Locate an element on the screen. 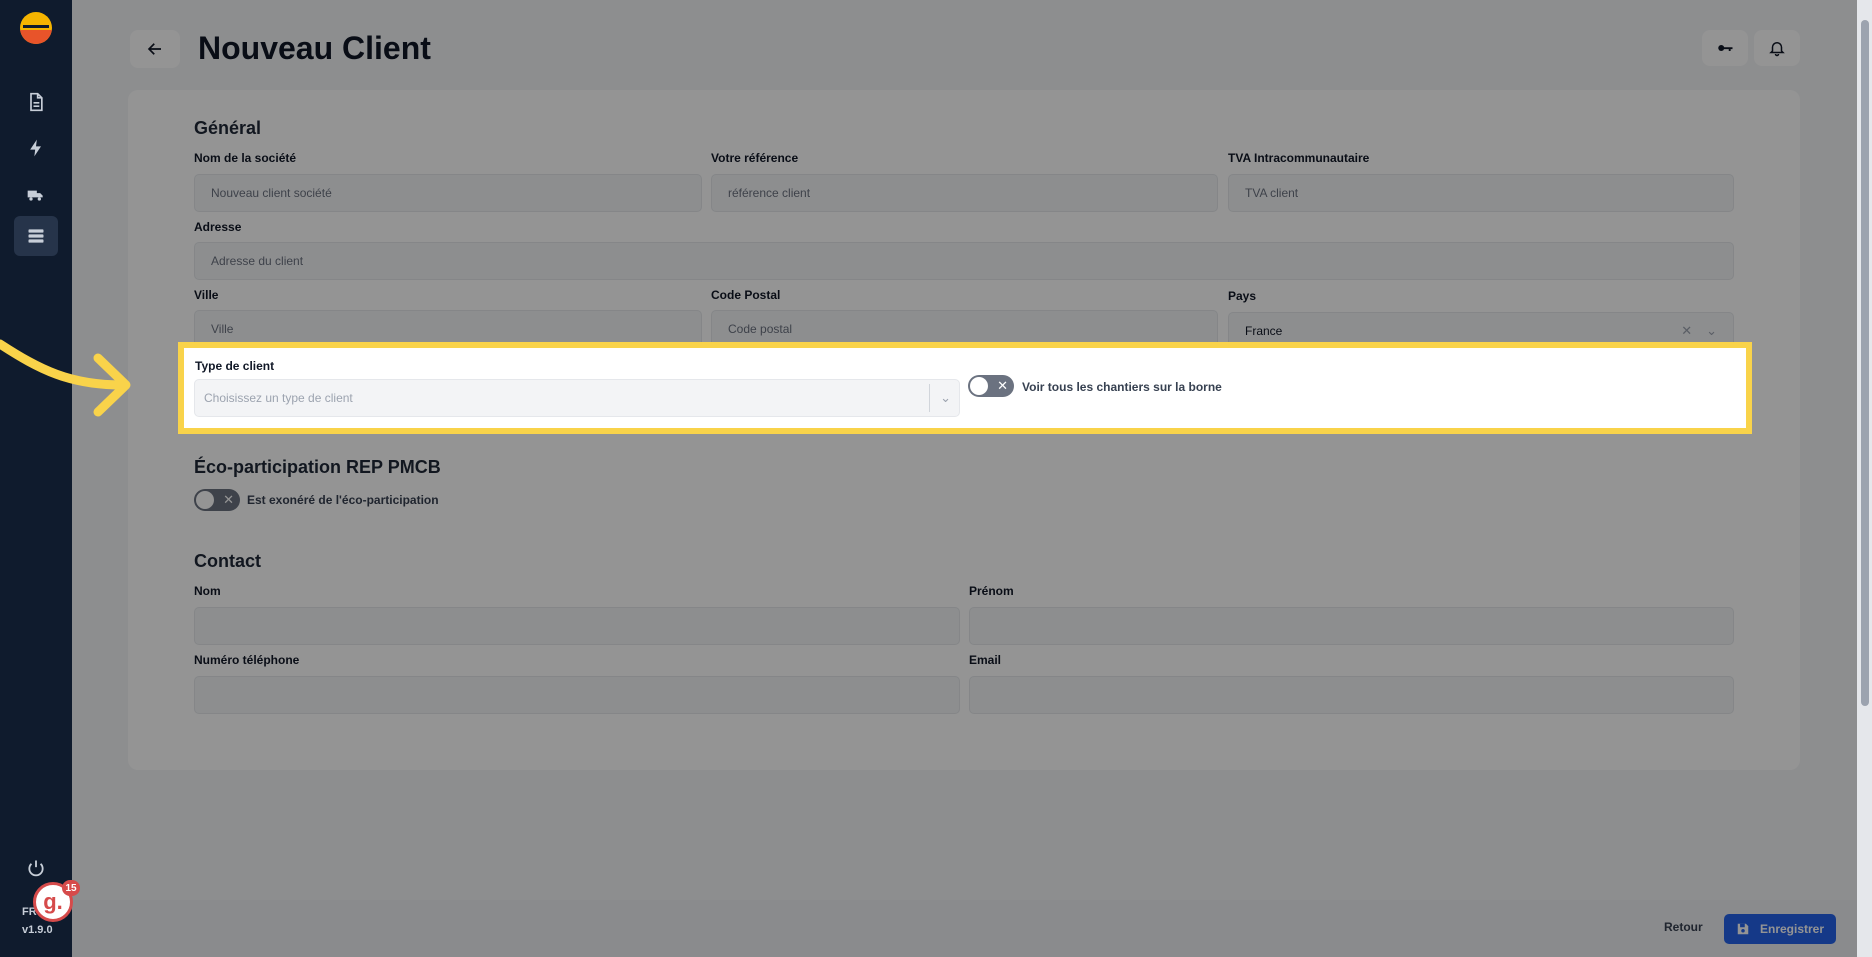  x-icon: ✕ is located at coordinates (1002, 385).